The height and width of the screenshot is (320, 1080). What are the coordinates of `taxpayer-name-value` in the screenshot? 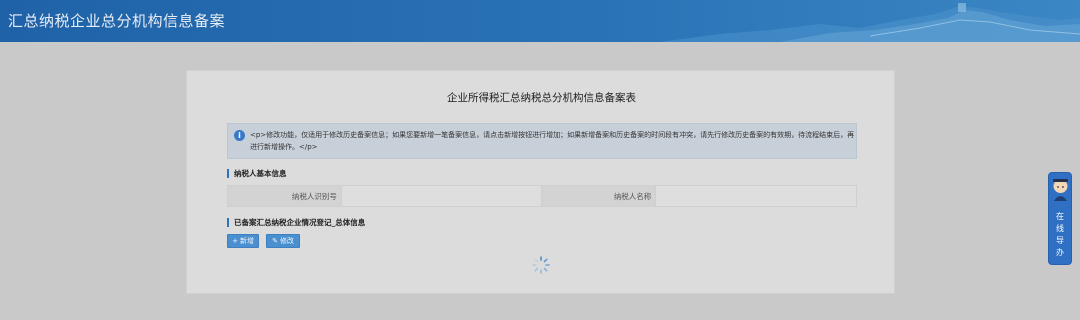 It's located at (756, 196).